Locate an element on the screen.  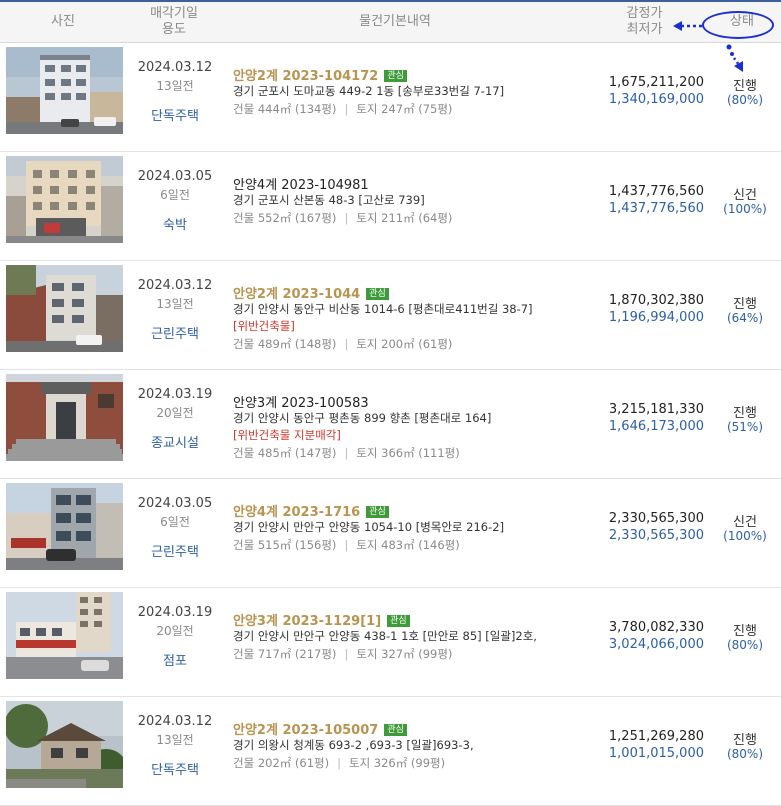
address: 경기 안양시 동안구 평촌동 899 향촌 [평촌대로 164] is located at coordinates (362, 418).